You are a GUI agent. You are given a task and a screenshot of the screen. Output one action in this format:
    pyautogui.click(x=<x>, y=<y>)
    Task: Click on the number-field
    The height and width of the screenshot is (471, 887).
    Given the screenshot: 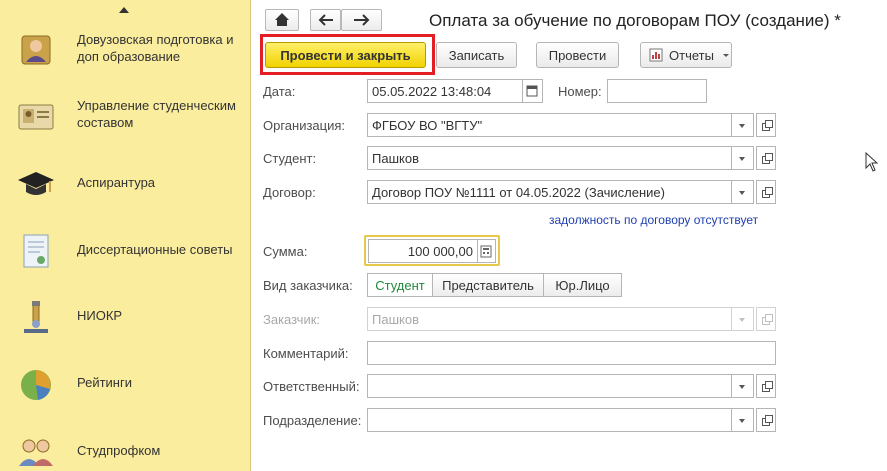 What is the action you would take?
    pyautogui.click(x=657, y=91)
    